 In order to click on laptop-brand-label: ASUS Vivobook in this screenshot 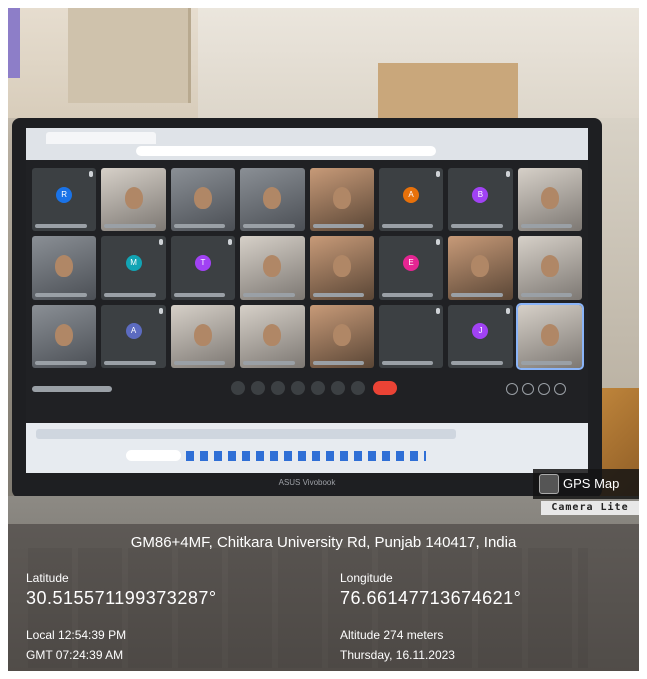, I will do `click(307, 482)`.